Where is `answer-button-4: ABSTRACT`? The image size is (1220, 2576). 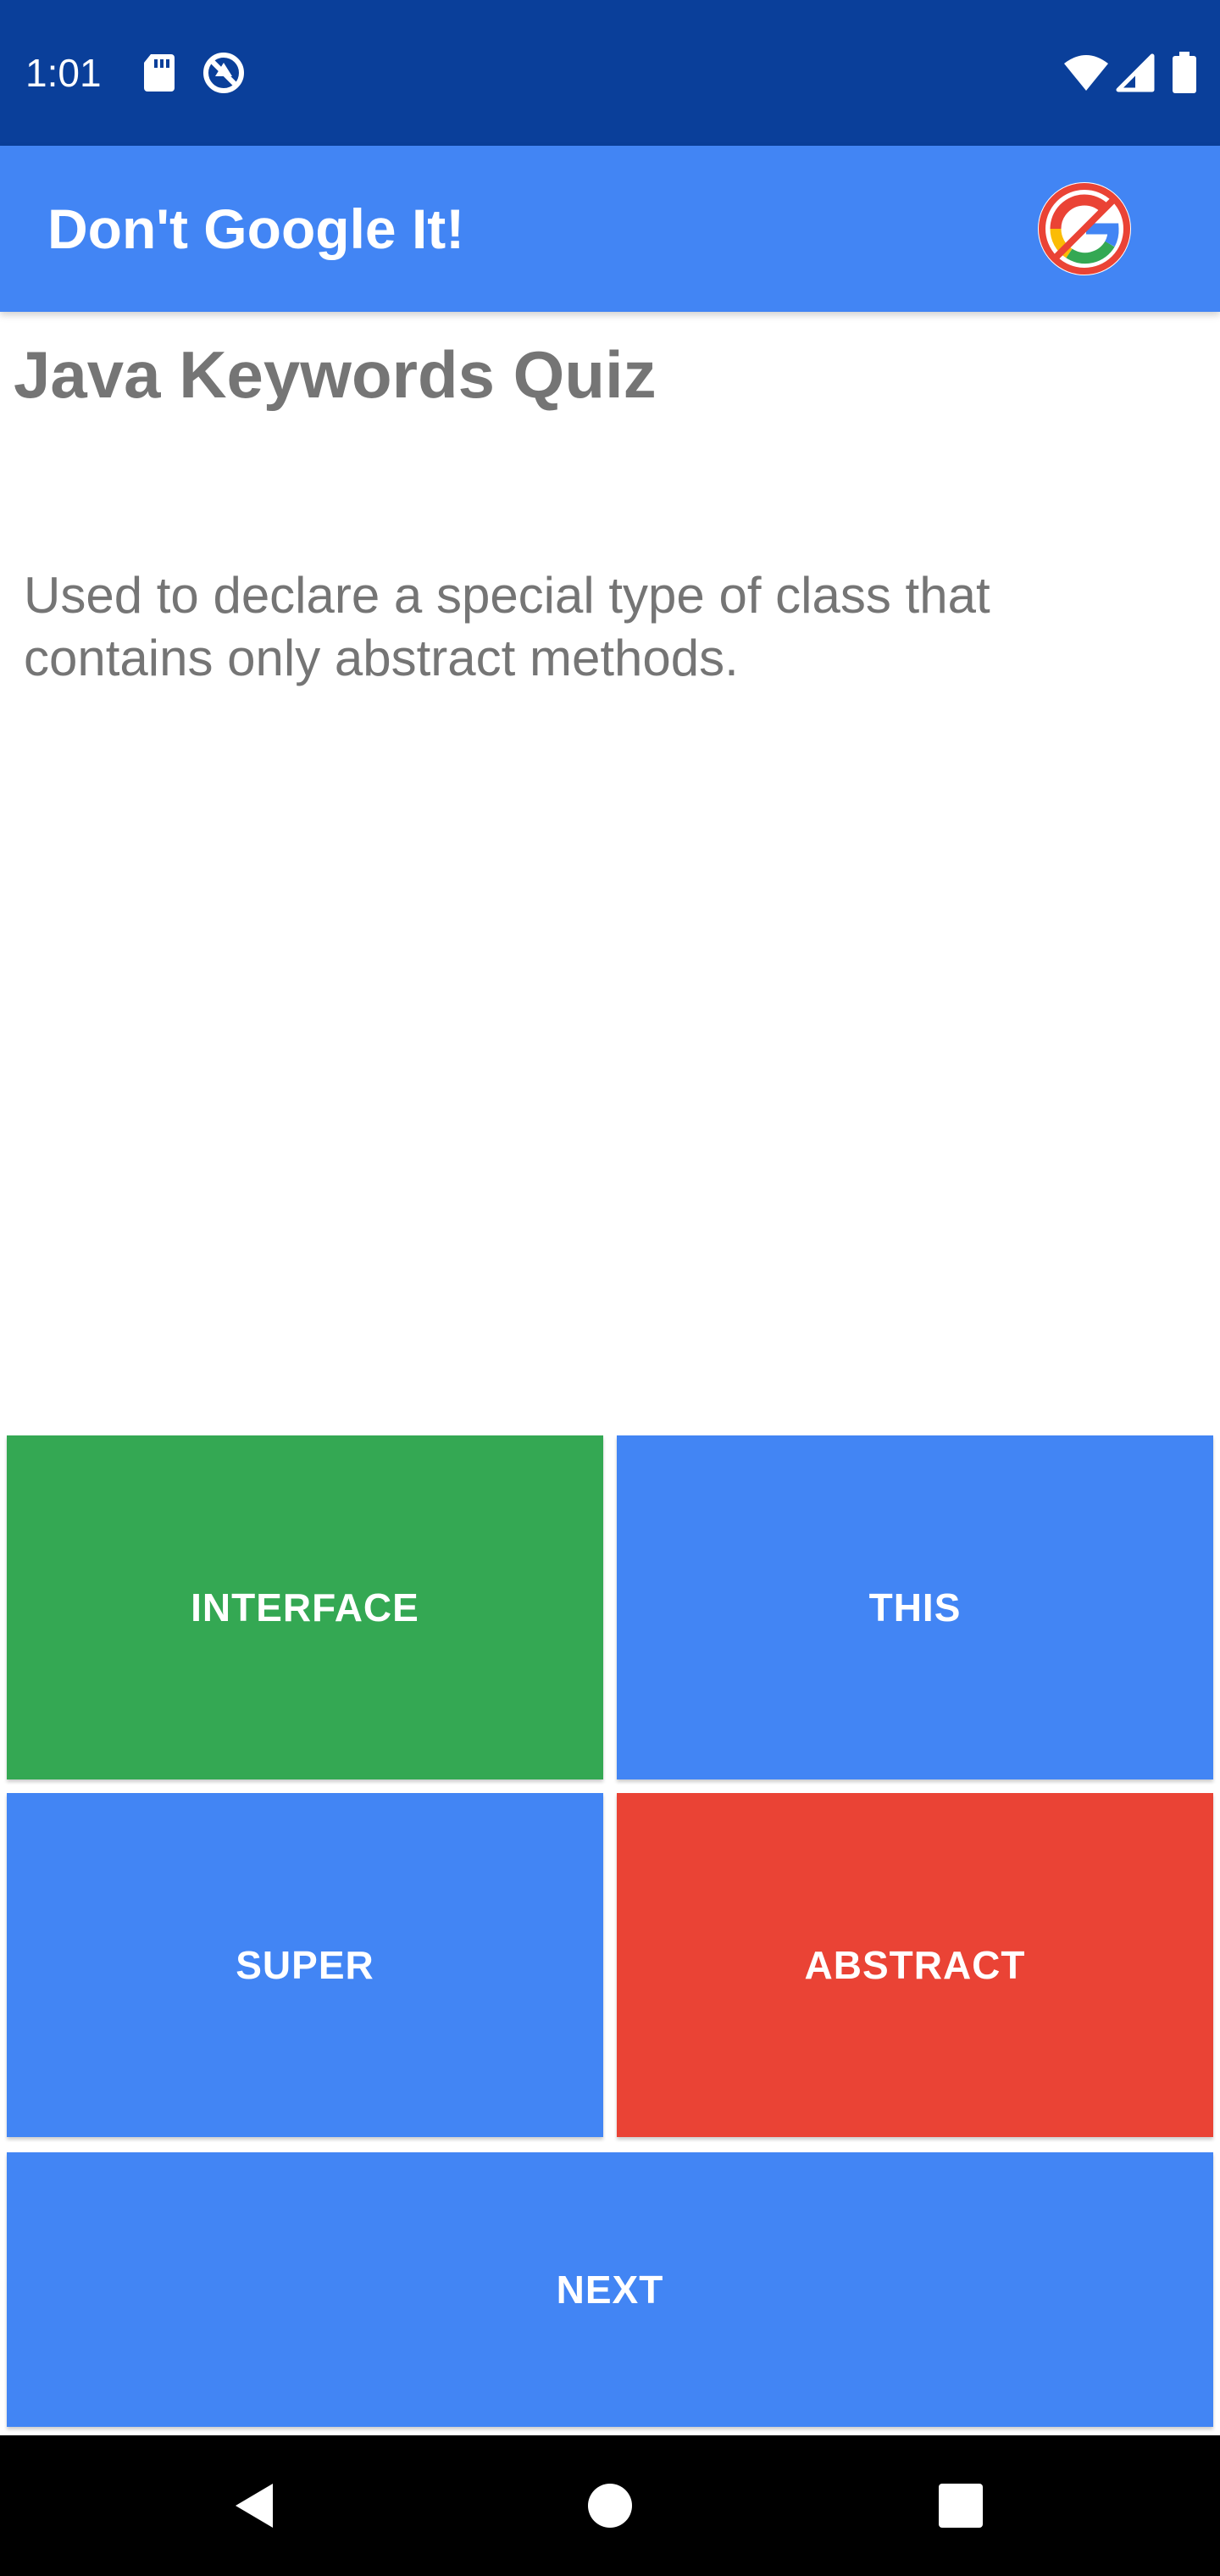
answer-button-4: ABSTRACT is located at coordinates (915, 1965).